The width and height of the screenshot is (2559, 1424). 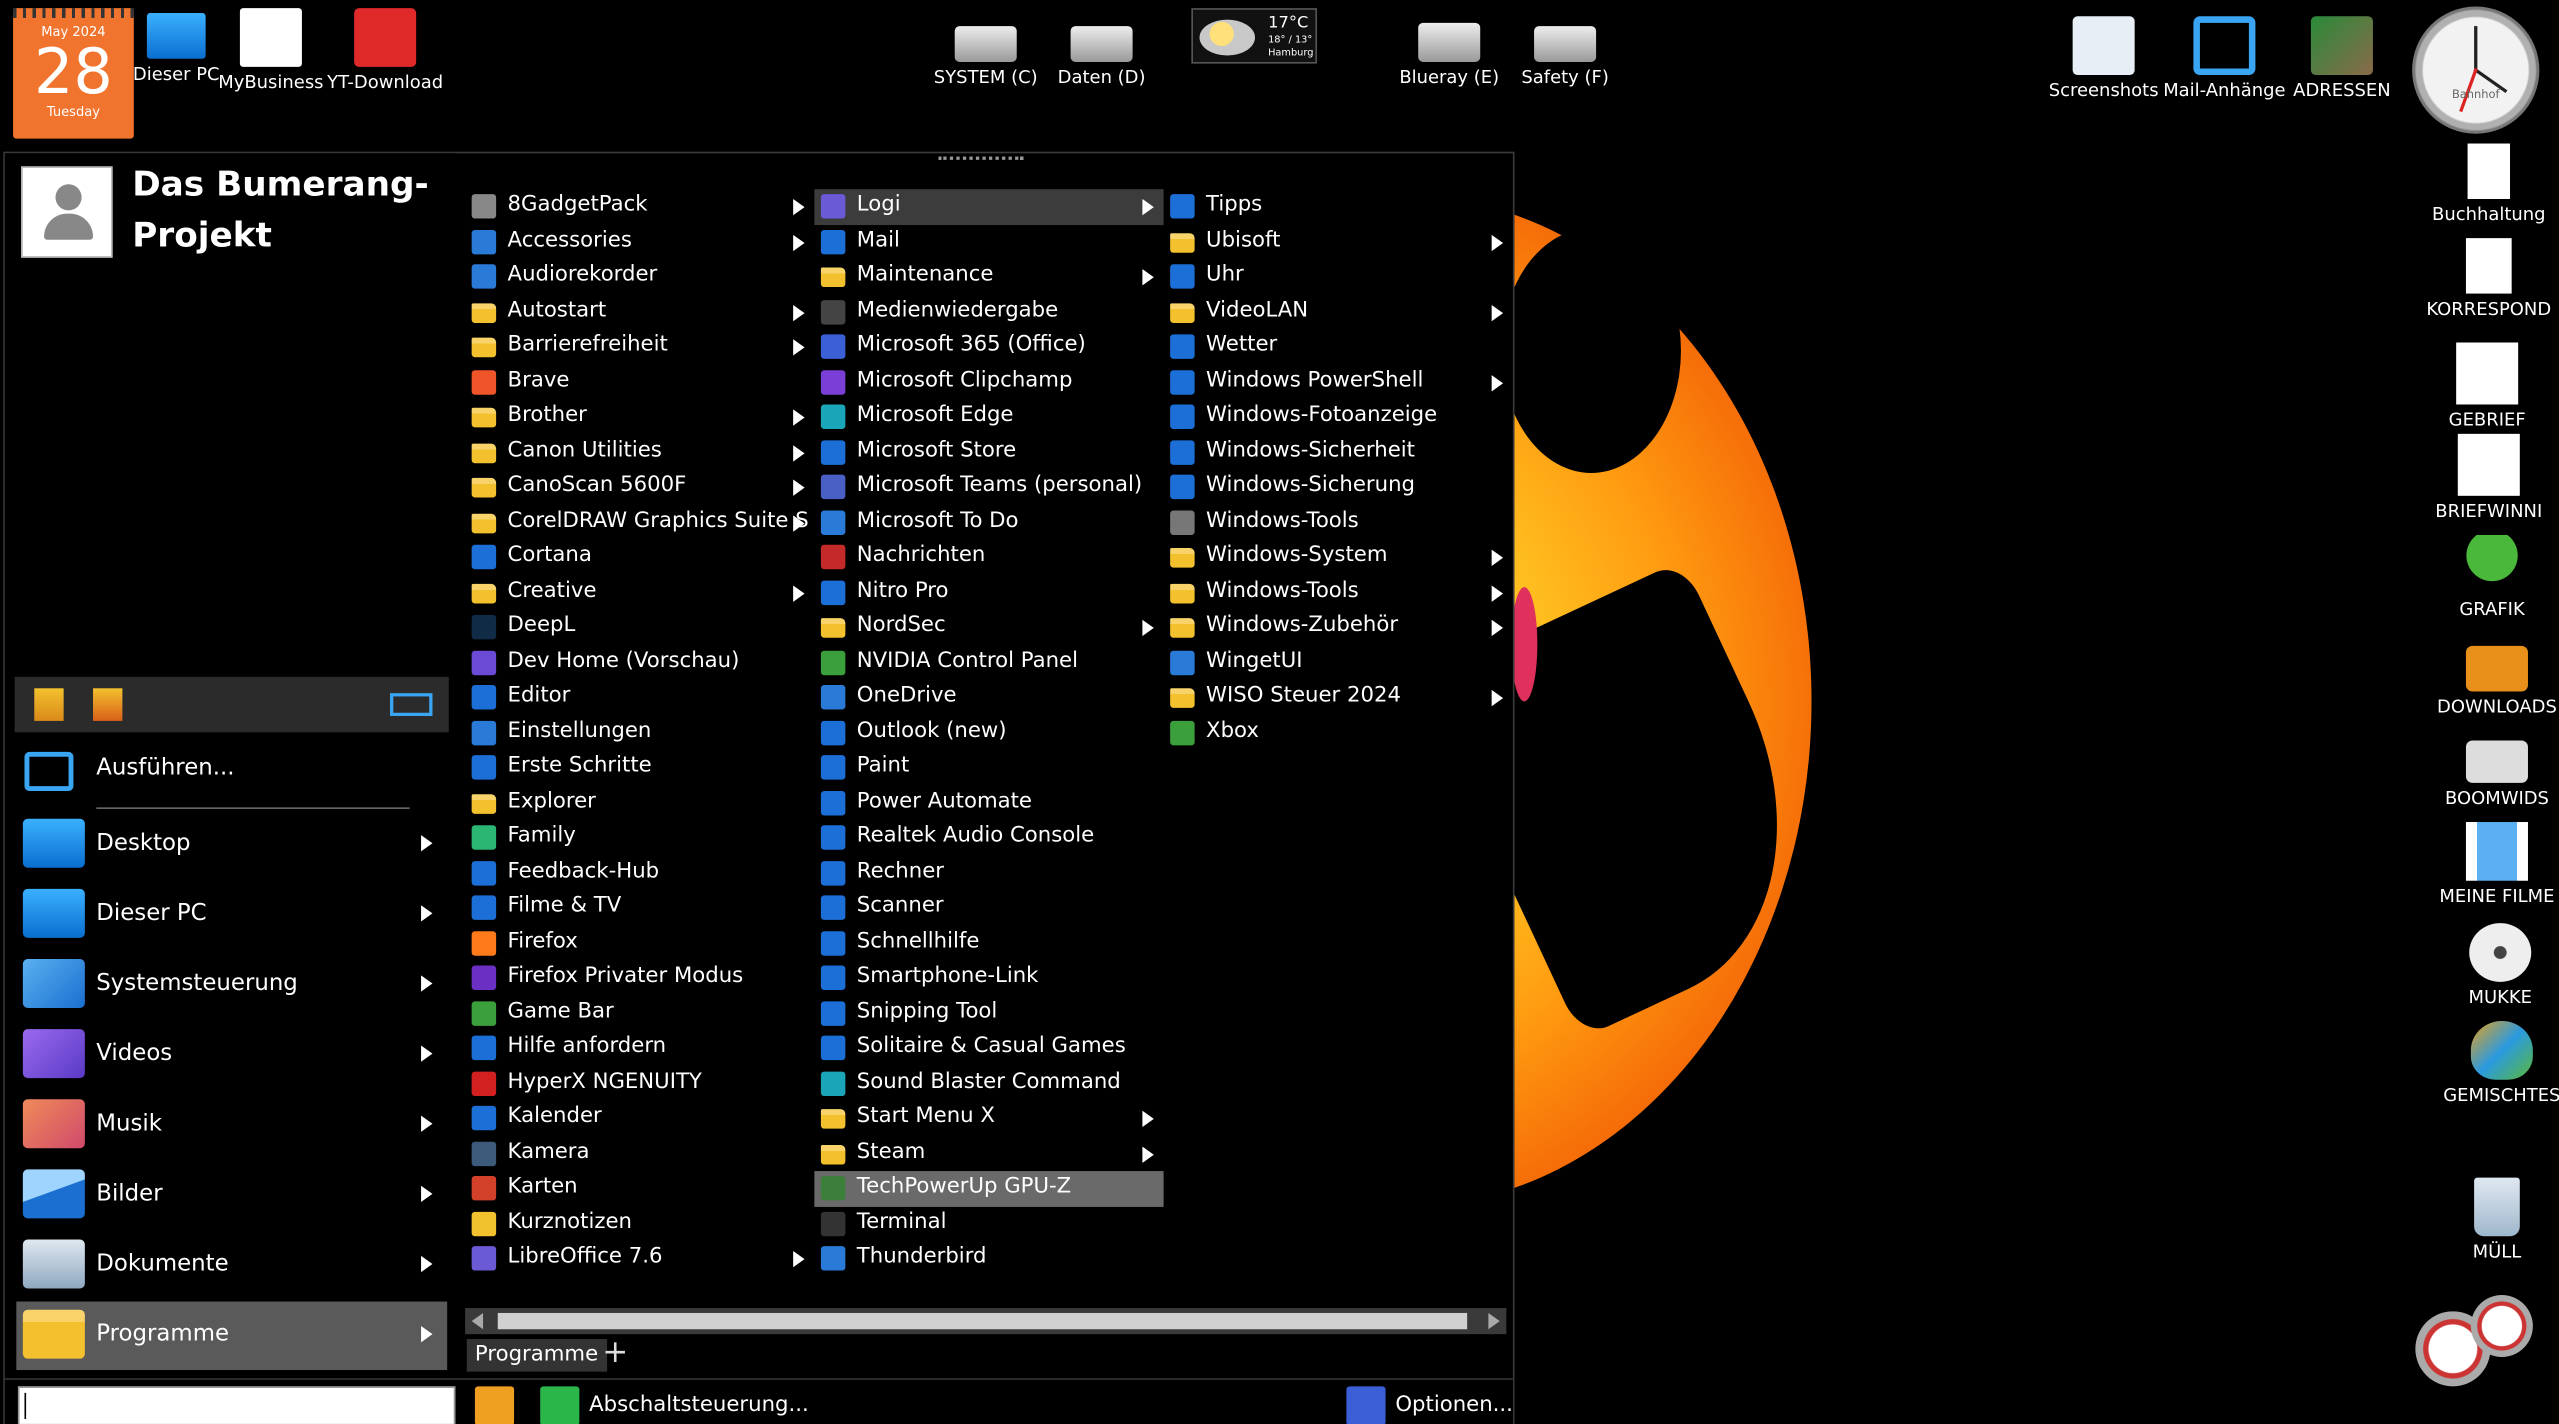 I want to click on program-item: Feedback-Hub, so click(x=639, y=872).